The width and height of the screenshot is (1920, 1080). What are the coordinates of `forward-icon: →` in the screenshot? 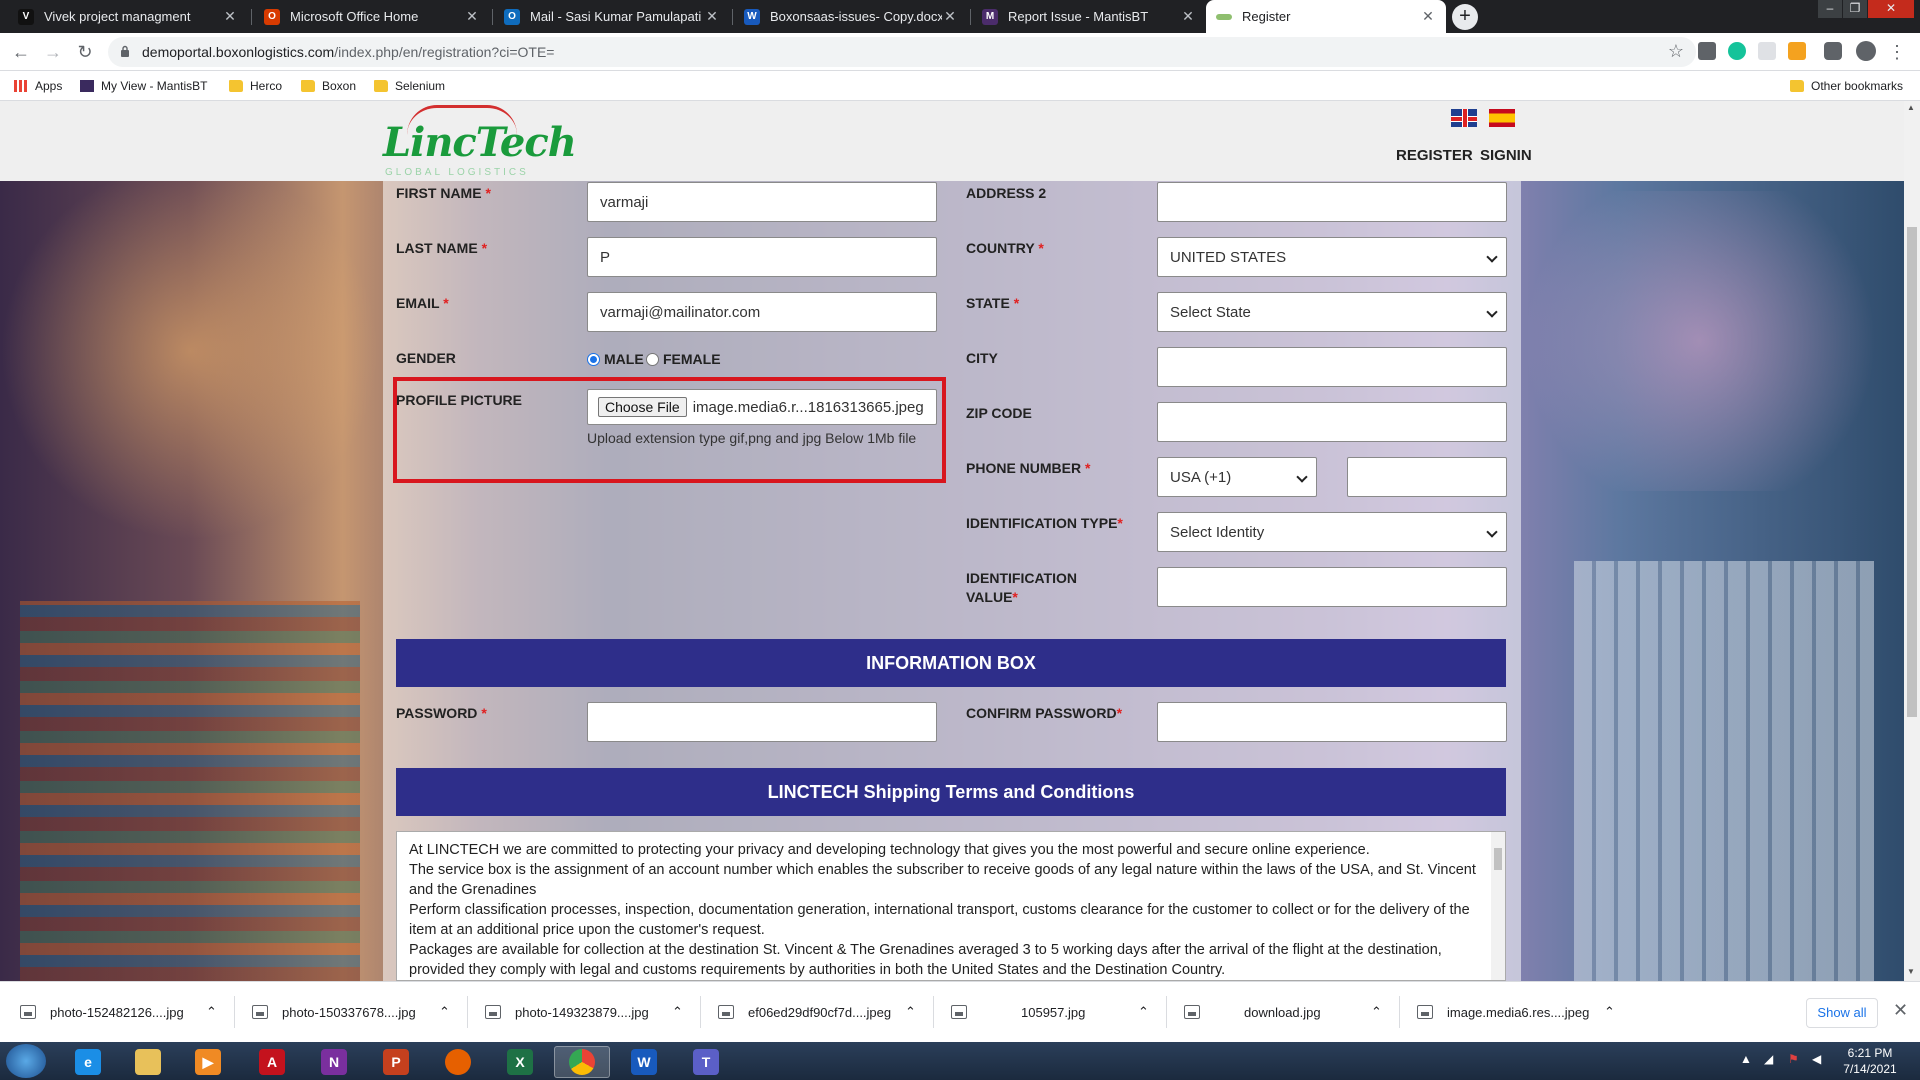 It's located at (53, 52).